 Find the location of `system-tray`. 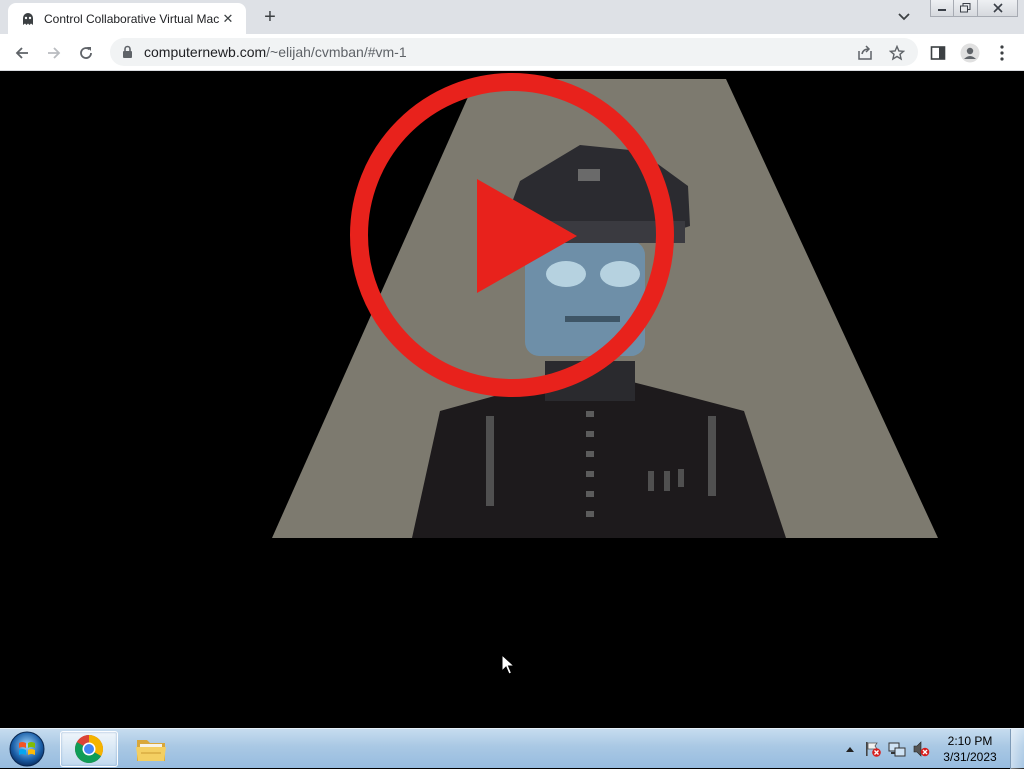

system-tray is located at coordinates (886, 749).